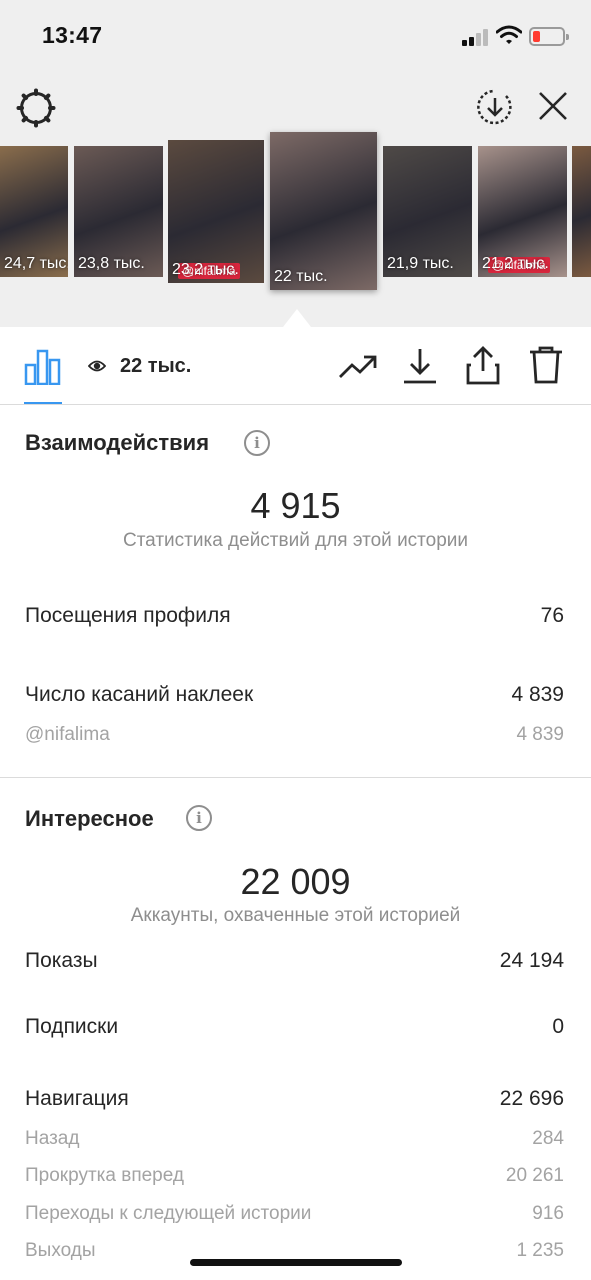  Describe the element at coordinates (531, 1098) in the screenshot. I see `navigation-value: 22 696` at that location.